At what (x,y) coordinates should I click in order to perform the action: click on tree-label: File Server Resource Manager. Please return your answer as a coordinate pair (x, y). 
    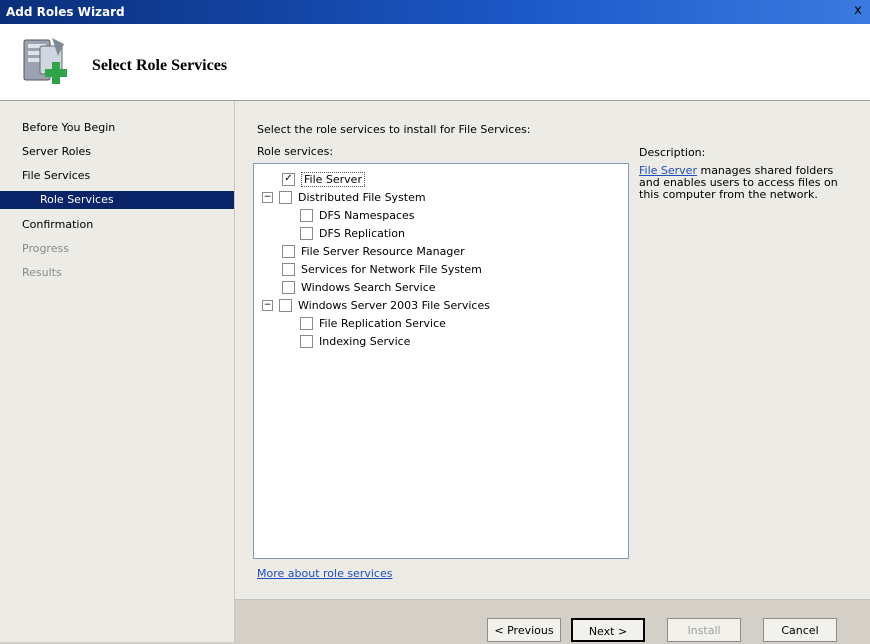
    Looking at the image, I should click on (383, 251).